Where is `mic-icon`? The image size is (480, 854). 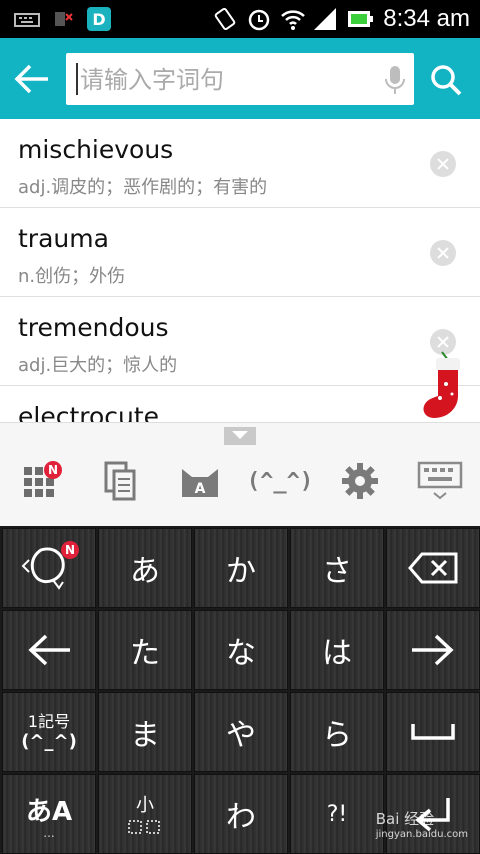
mic-icon is located at coordinates (395, 80).